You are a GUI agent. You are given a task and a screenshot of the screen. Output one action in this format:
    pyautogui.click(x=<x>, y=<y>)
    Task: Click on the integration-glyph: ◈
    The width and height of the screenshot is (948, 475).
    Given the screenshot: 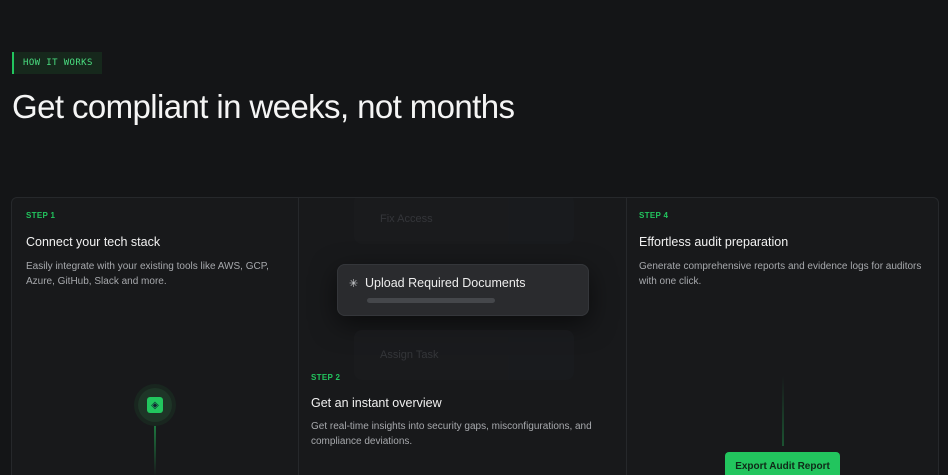 What is the action you would take?
    pyautogui.click(x=155, y=405)
    